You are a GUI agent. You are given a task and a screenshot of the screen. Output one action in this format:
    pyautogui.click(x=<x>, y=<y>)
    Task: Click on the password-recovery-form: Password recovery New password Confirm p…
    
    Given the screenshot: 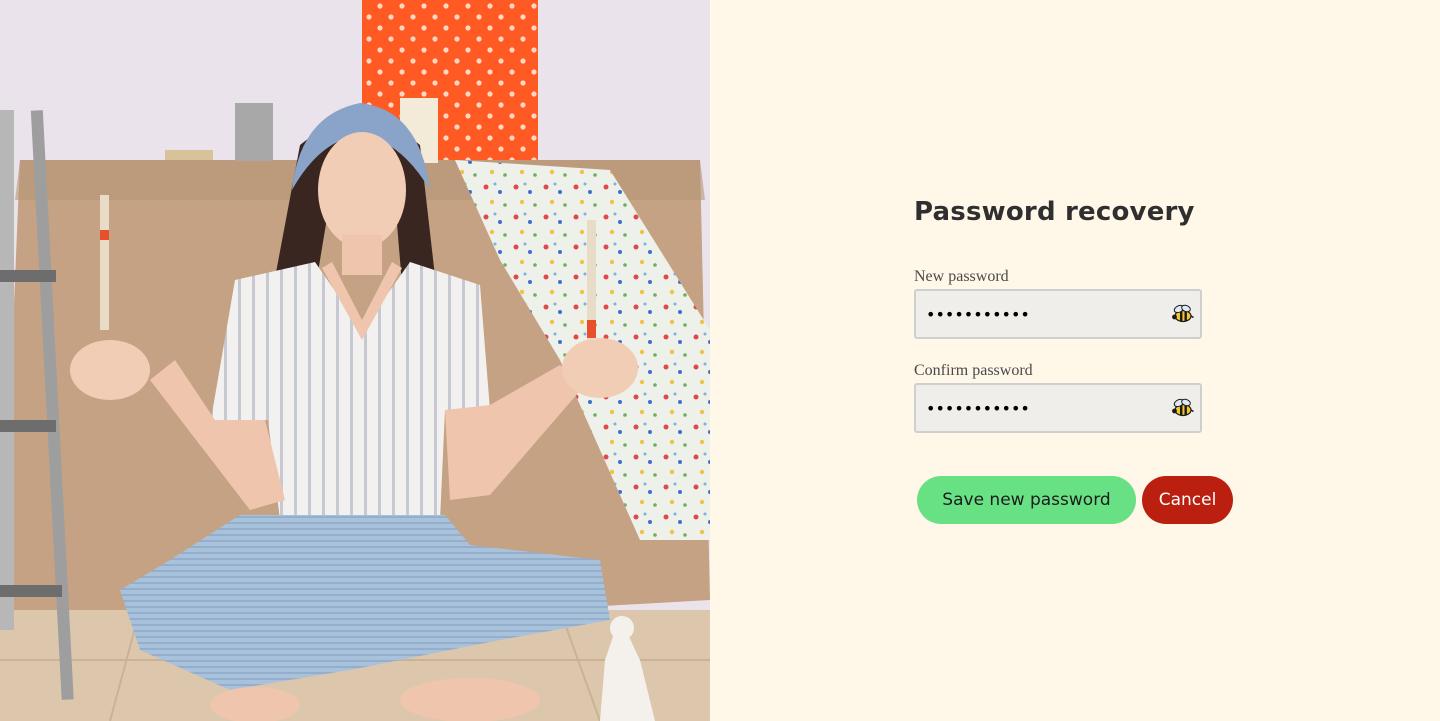 What is the action you would take?
    pyautogui.click(x=1079, y=359)
    